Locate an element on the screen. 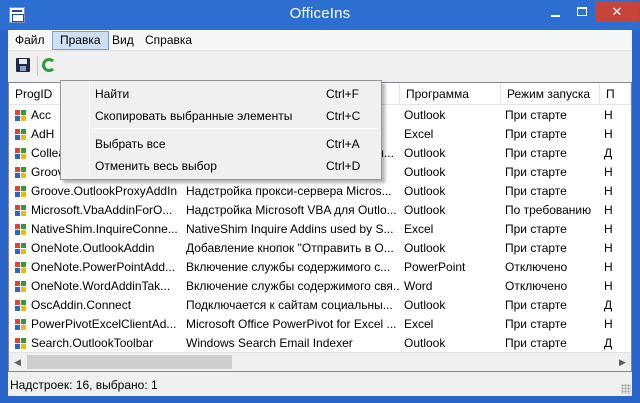 The image size is (640, 403). close-icon: ✕ is located at coordinates (617, 11).